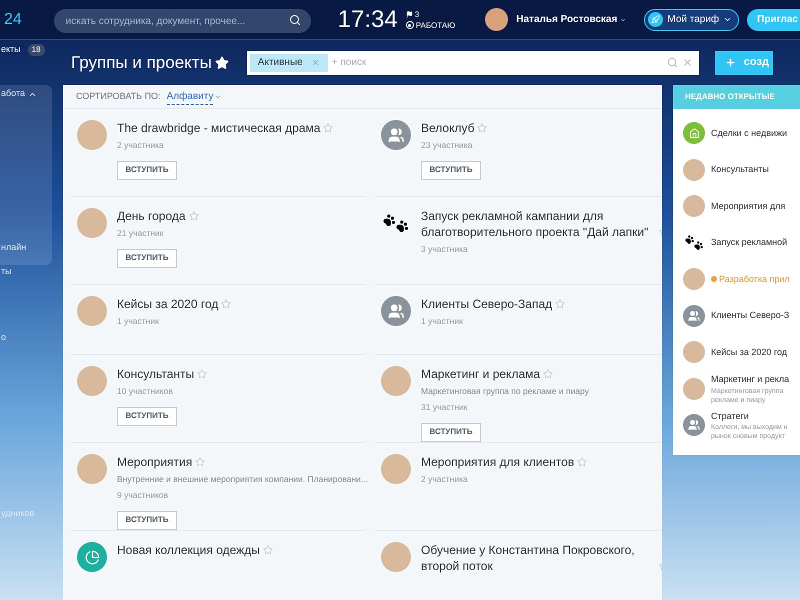  What do you see at coordinates (13, 20) in the screenshot?
I see `logo-text: 24` at bounding box center [13, 20].